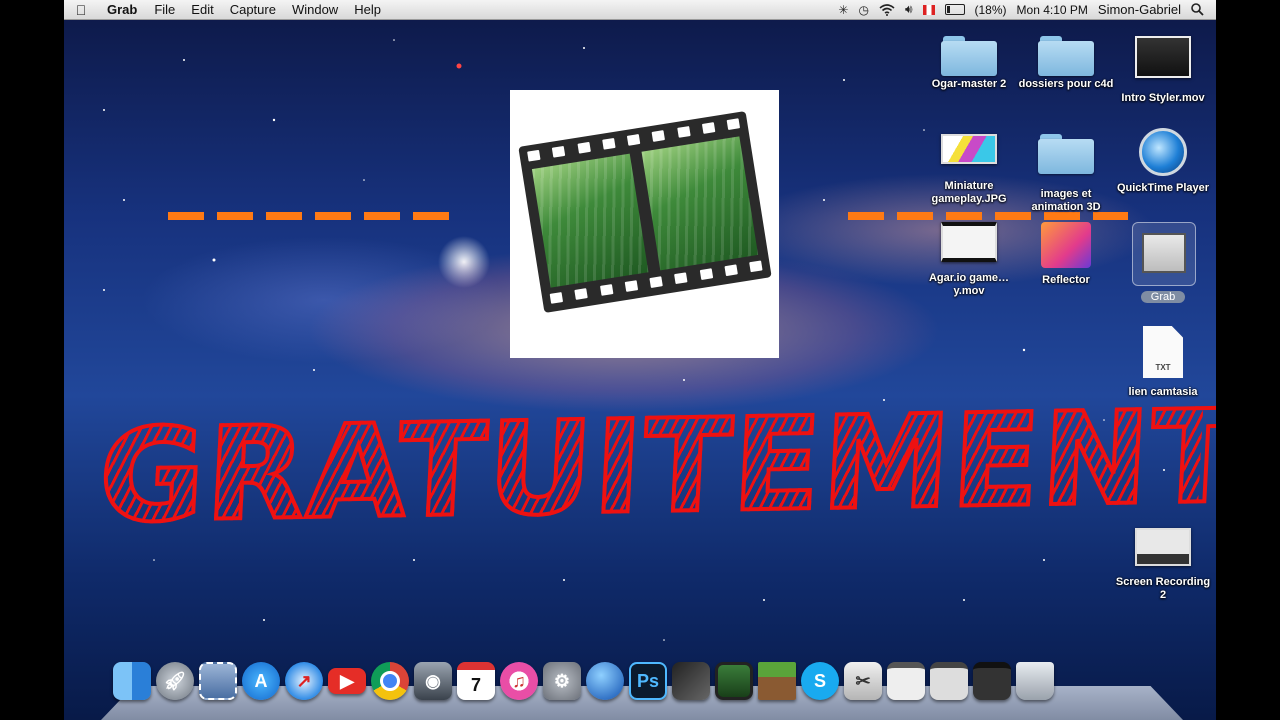 The height and width of the screenshot is (720, 1280). I want to click on desktop-icon-ogar-master: Ogar-master 2, so click(969, 63).